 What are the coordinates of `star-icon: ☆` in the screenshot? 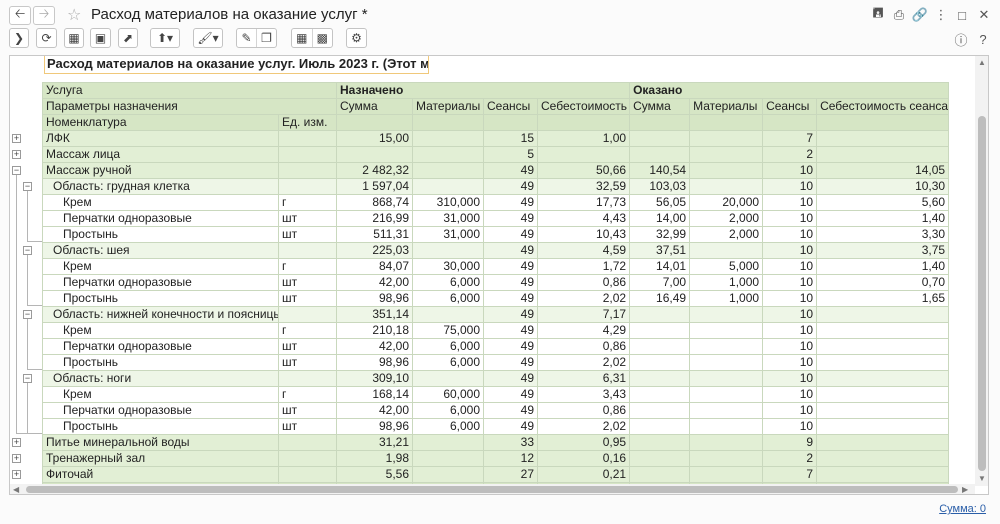 It's located at (74, 15).